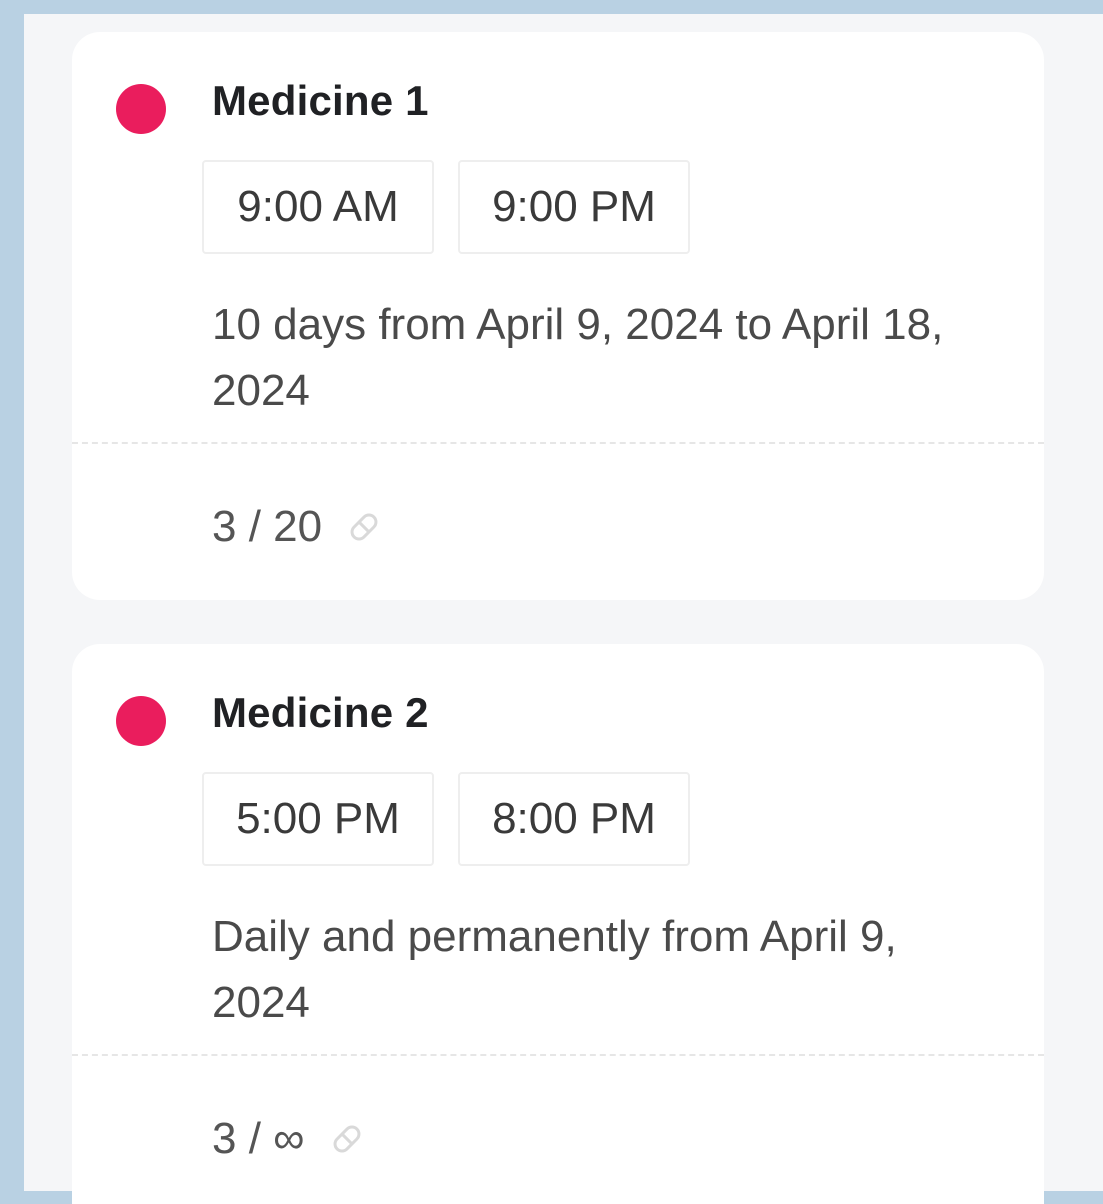 The image size is (1103, 1204). I want to click on dose-count: 3 / 20, so click(267, 526).